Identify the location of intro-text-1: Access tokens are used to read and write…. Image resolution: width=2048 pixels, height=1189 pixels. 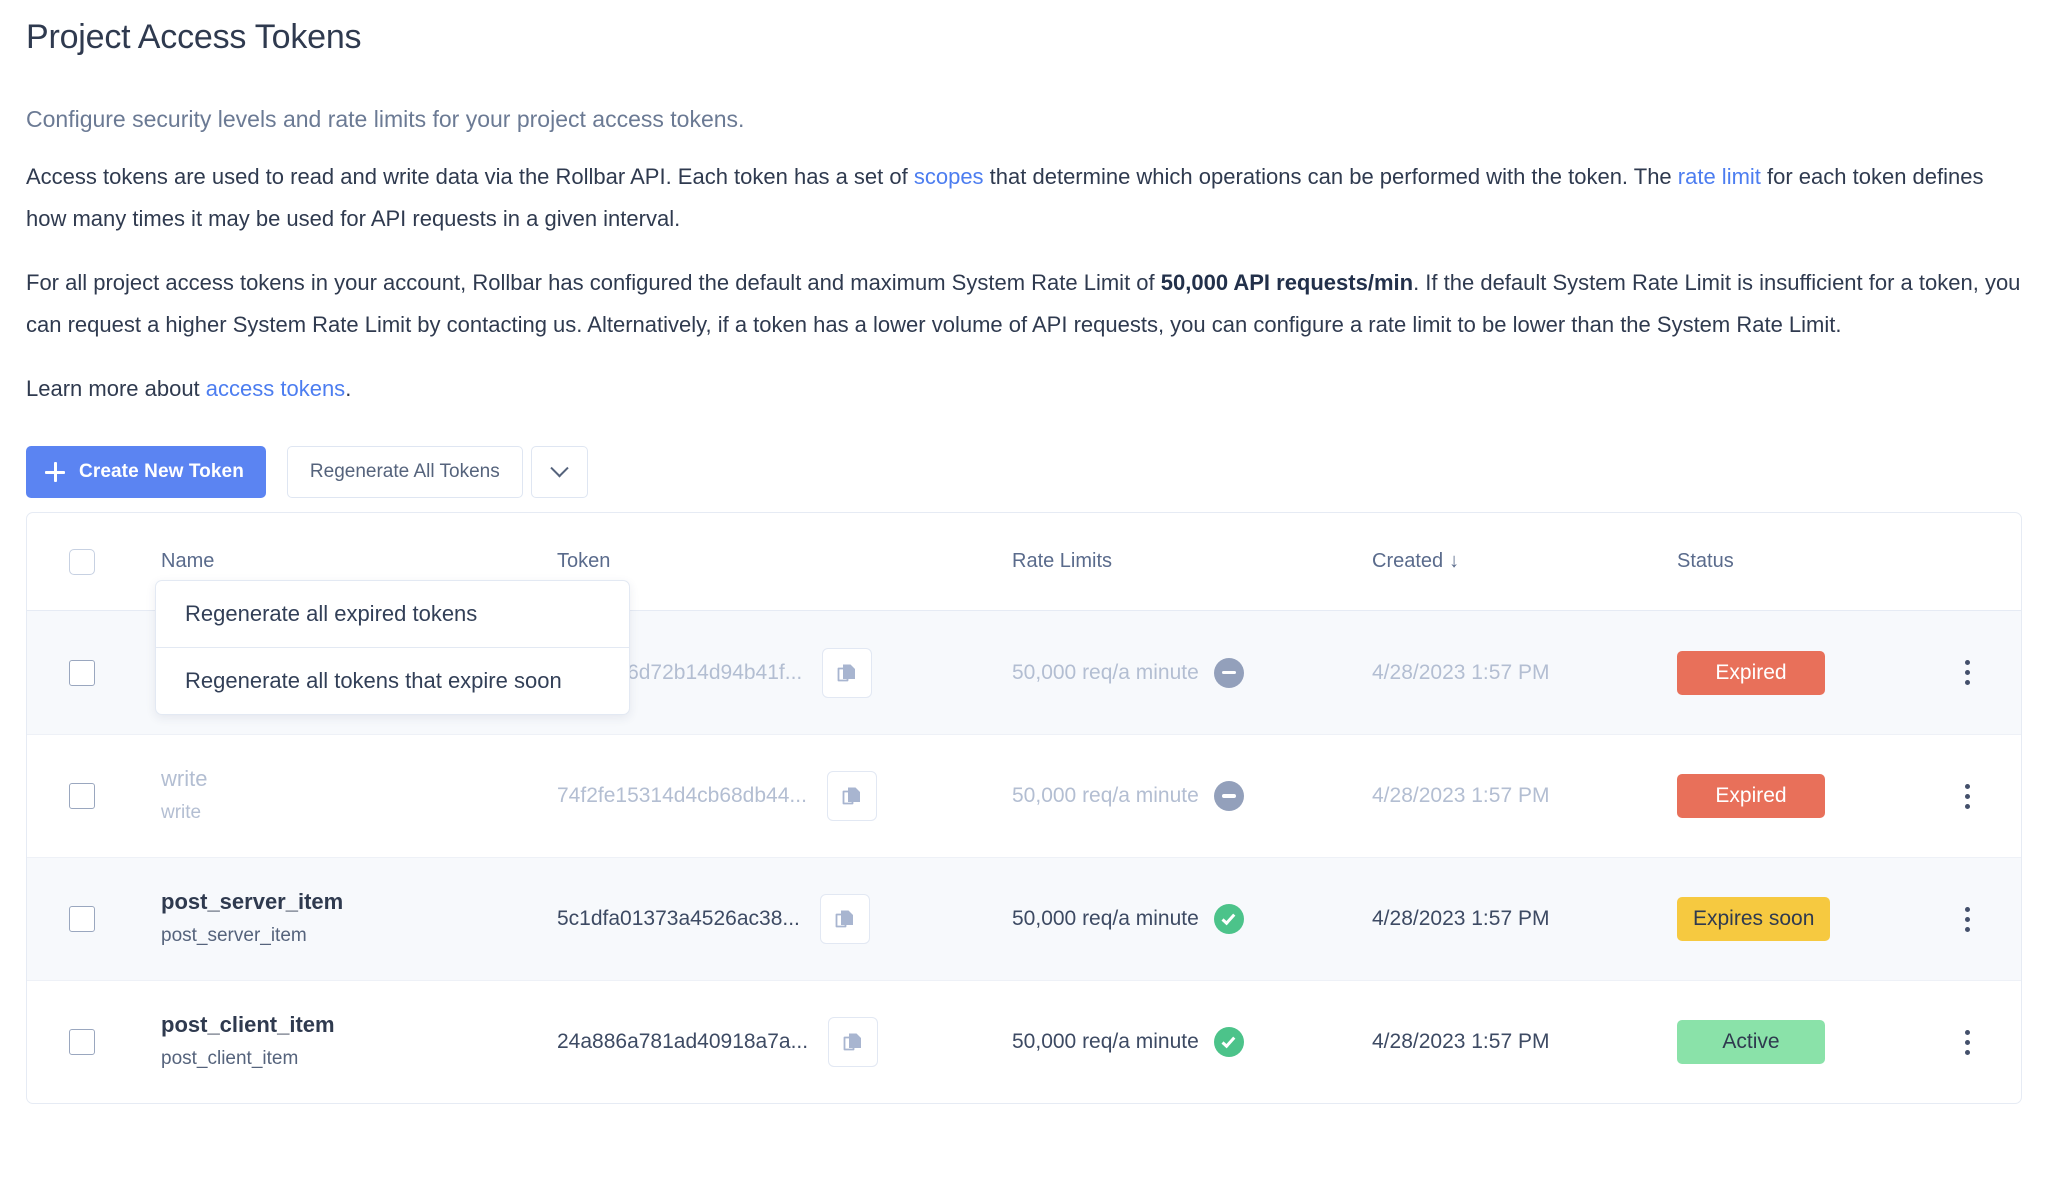
(470, 176).